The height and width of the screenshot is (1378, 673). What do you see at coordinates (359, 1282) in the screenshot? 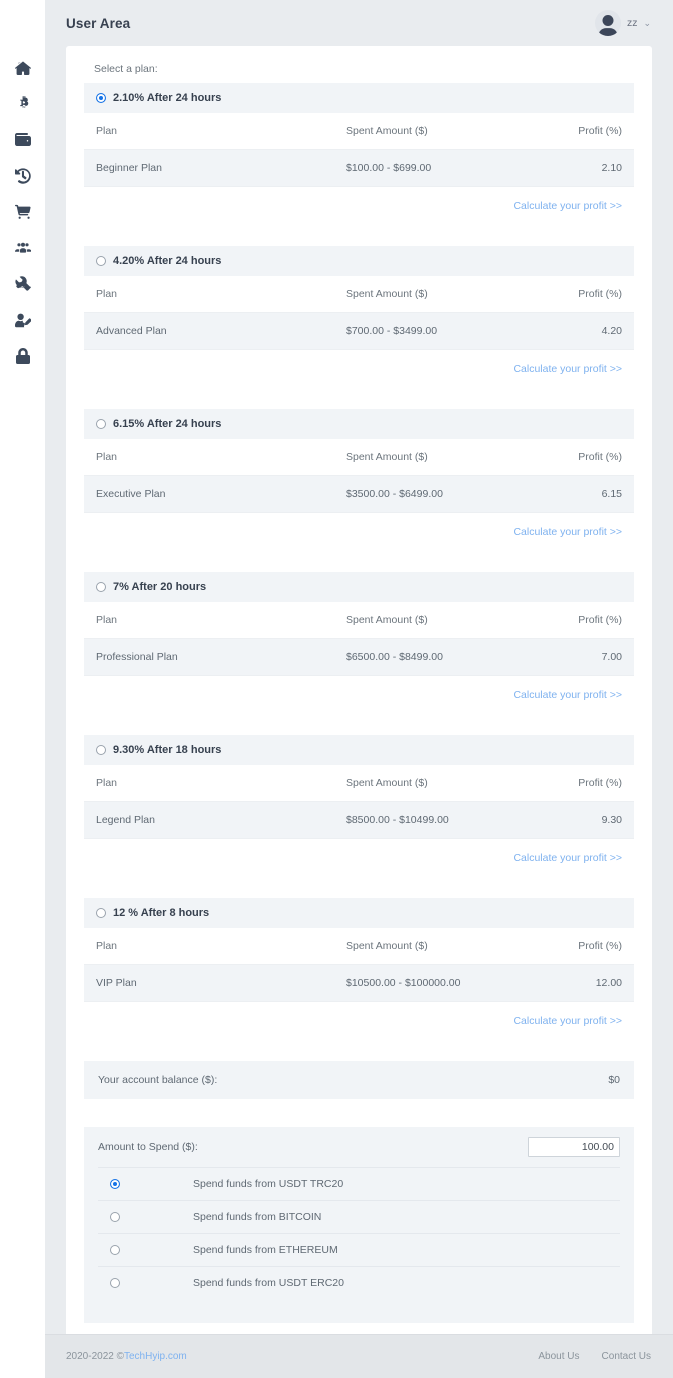
I see `payment-method-row: Spend funds from USDT ERC20` at bounding box center [359, 1282].